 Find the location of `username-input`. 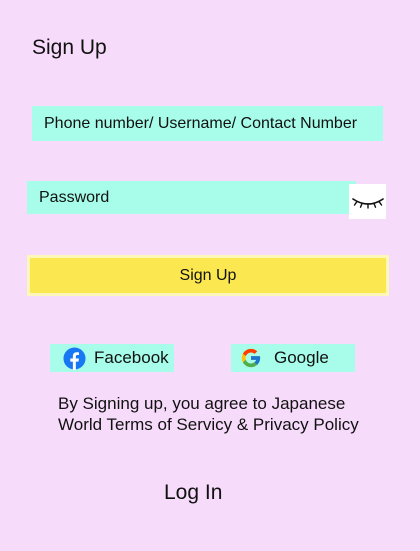

username-input is located at coordinates (207, 123).